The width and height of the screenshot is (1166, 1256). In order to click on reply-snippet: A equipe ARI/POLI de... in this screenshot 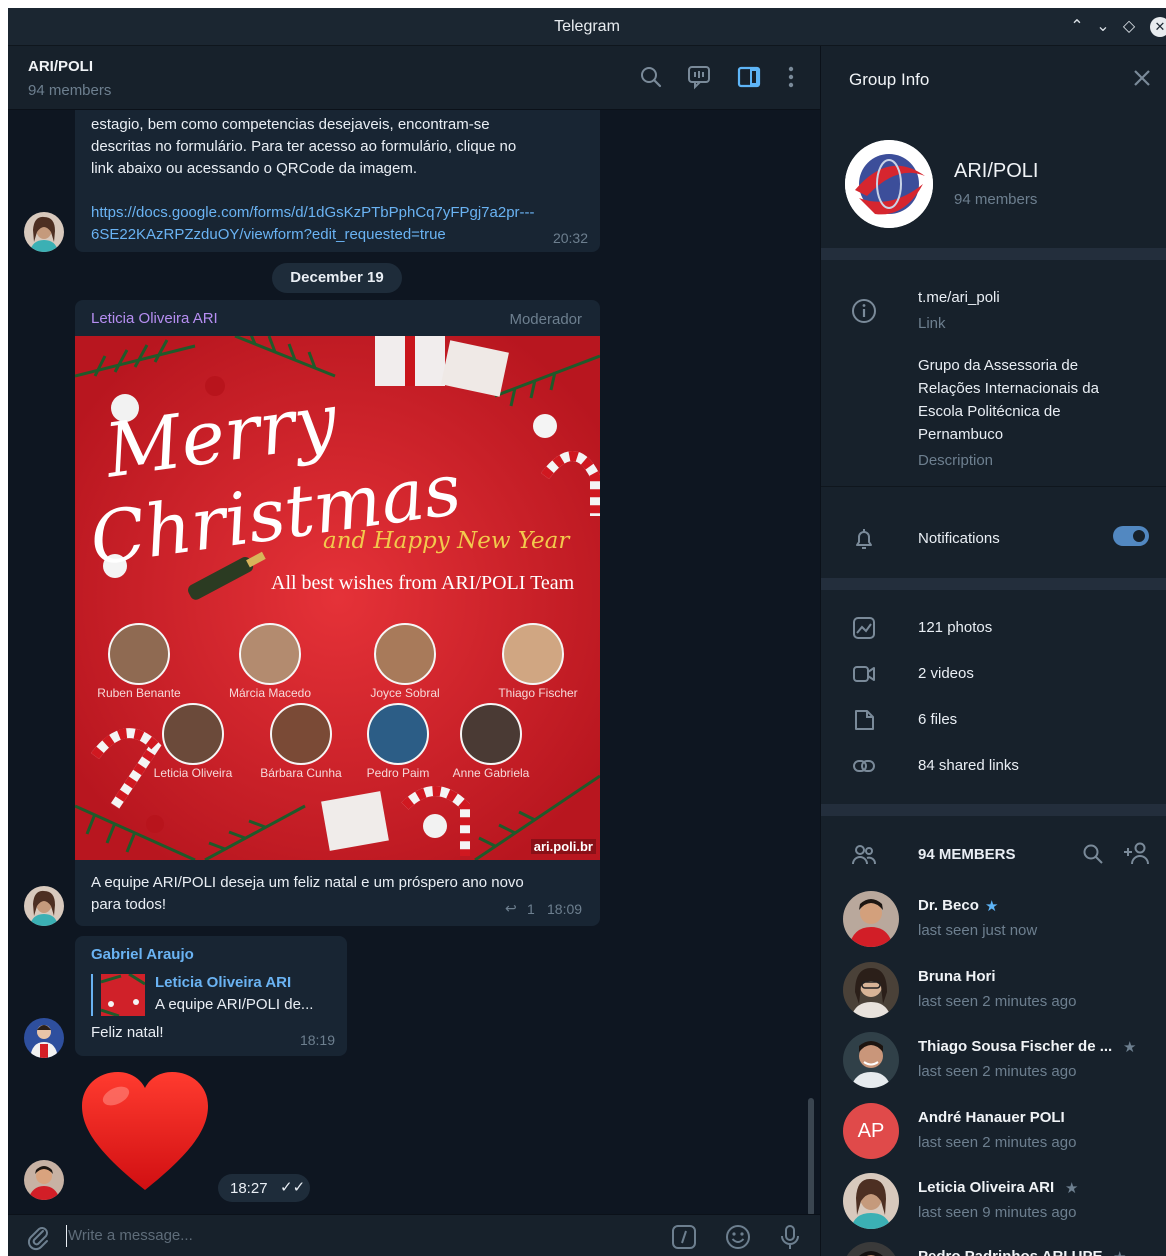, I will do `click(234, 1005)`.